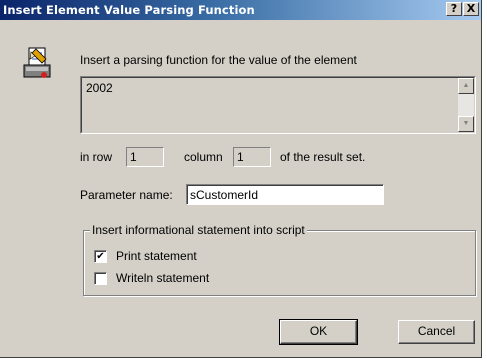  What do you see at coordinates (252, 157) in the screenshot?
I see `column-field: 1` at bounding box center [252, 157].